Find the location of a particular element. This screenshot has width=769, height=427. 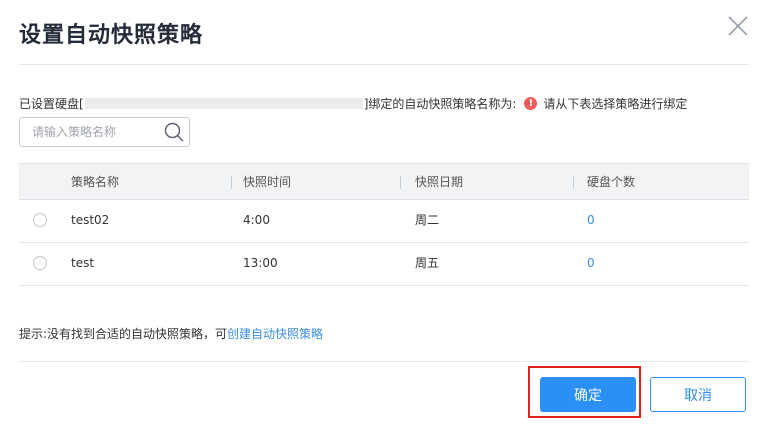

column-header-date: 快照日期 is located at coordinates (439, 182).